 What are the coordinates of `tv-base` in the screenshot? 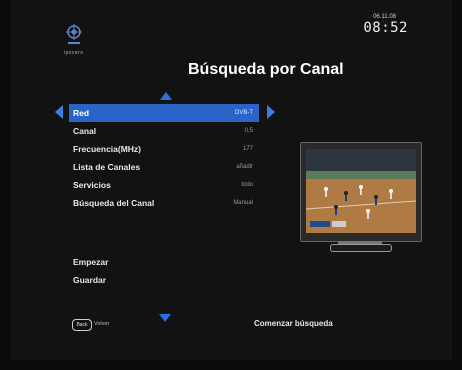 It's located at (361, 248).